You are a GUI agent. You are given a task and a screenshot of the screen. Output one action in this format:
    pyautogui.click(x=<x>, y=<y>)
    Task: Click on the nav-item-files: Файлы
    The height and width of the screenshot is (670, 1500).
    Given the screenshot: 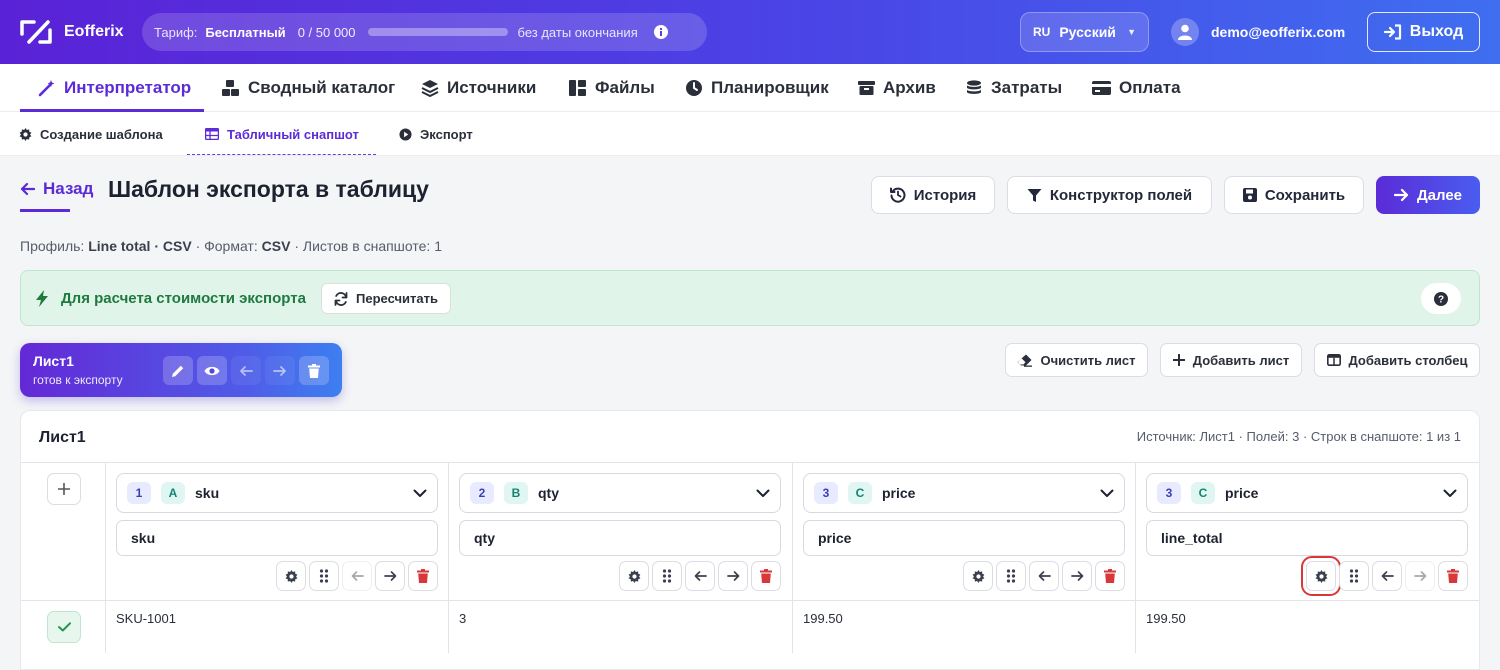 What is the action you would take?
    pyautogui.click(x=611, y=88)
    